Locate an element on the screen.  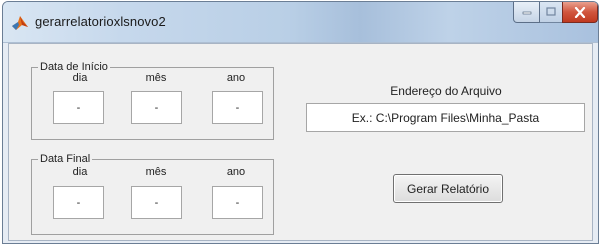
maximize-button is located at coordinates (551, 12).